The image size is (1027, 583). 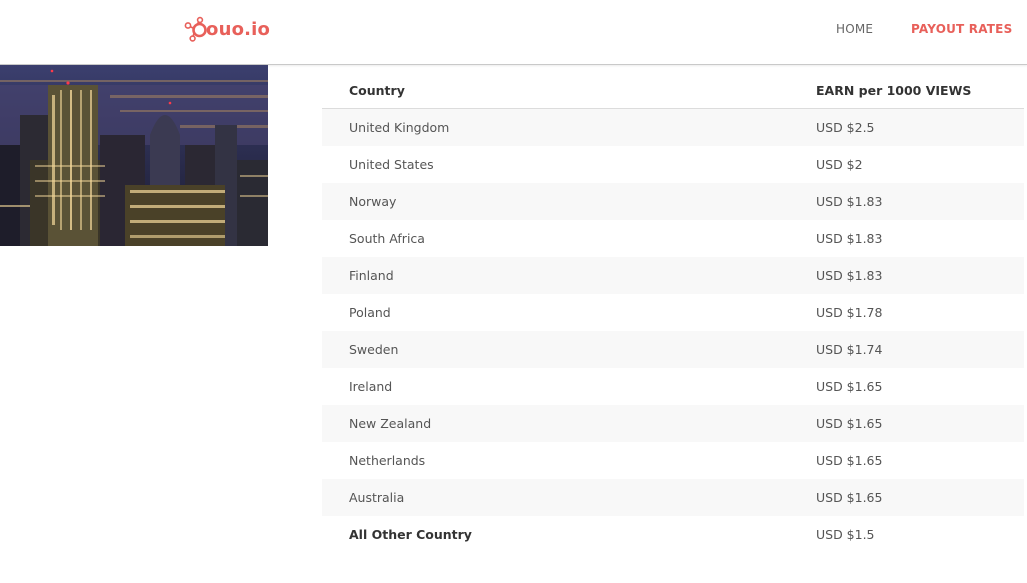 What do you see at coordinates (849, 349) in the screenshot?
I see `rate-cell: USD $1.74` at bounding box center [849, 349].